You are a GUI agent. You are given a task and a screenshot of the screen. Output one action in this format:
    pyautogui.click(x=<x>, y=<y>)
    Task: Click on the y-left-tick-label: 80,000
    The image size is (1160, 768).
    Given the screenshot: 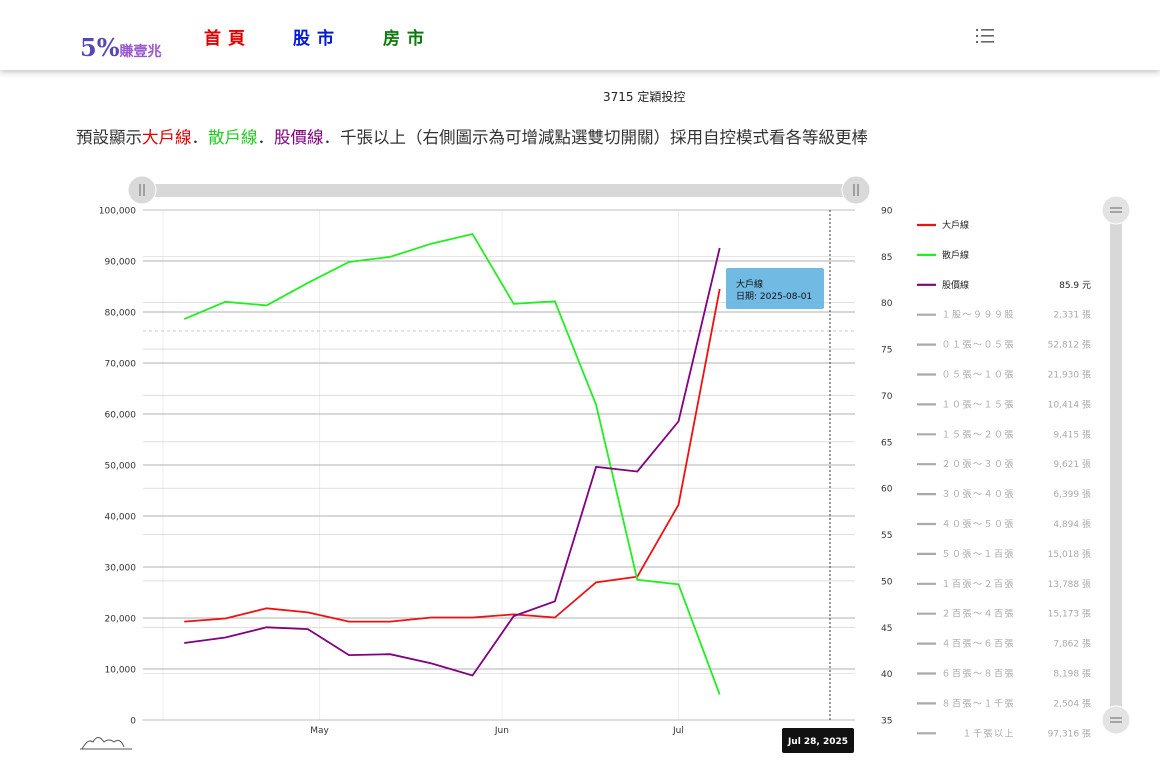 What is the action you would take?
    pyautogui.click(x=121, y=314)
    